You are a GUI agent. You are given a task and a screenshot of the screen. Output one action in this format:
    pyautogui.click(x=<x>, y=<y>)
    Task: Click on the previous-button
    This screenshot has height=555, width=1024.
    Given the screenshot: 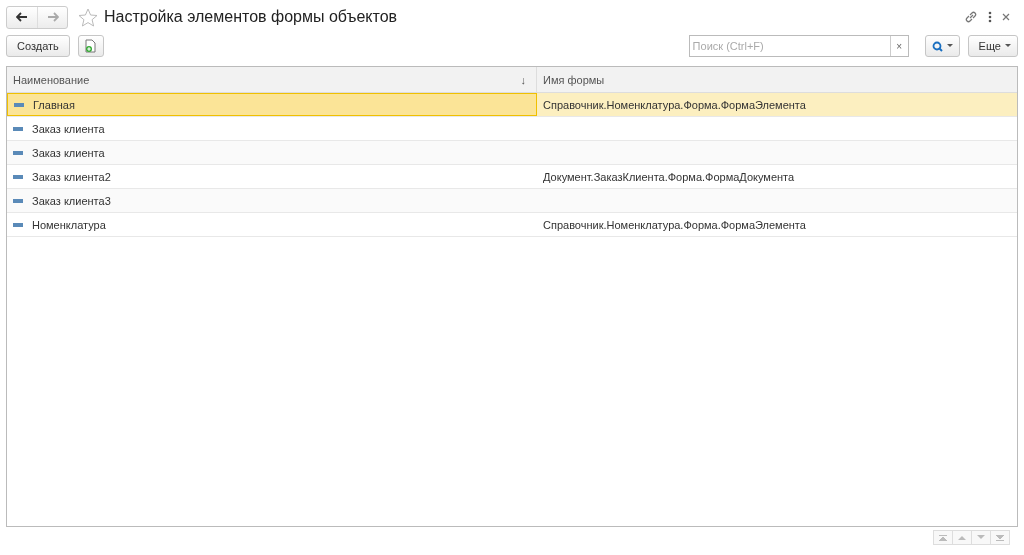 What is the action you would take?
    pyautogui.click(x=962, y=537)
    